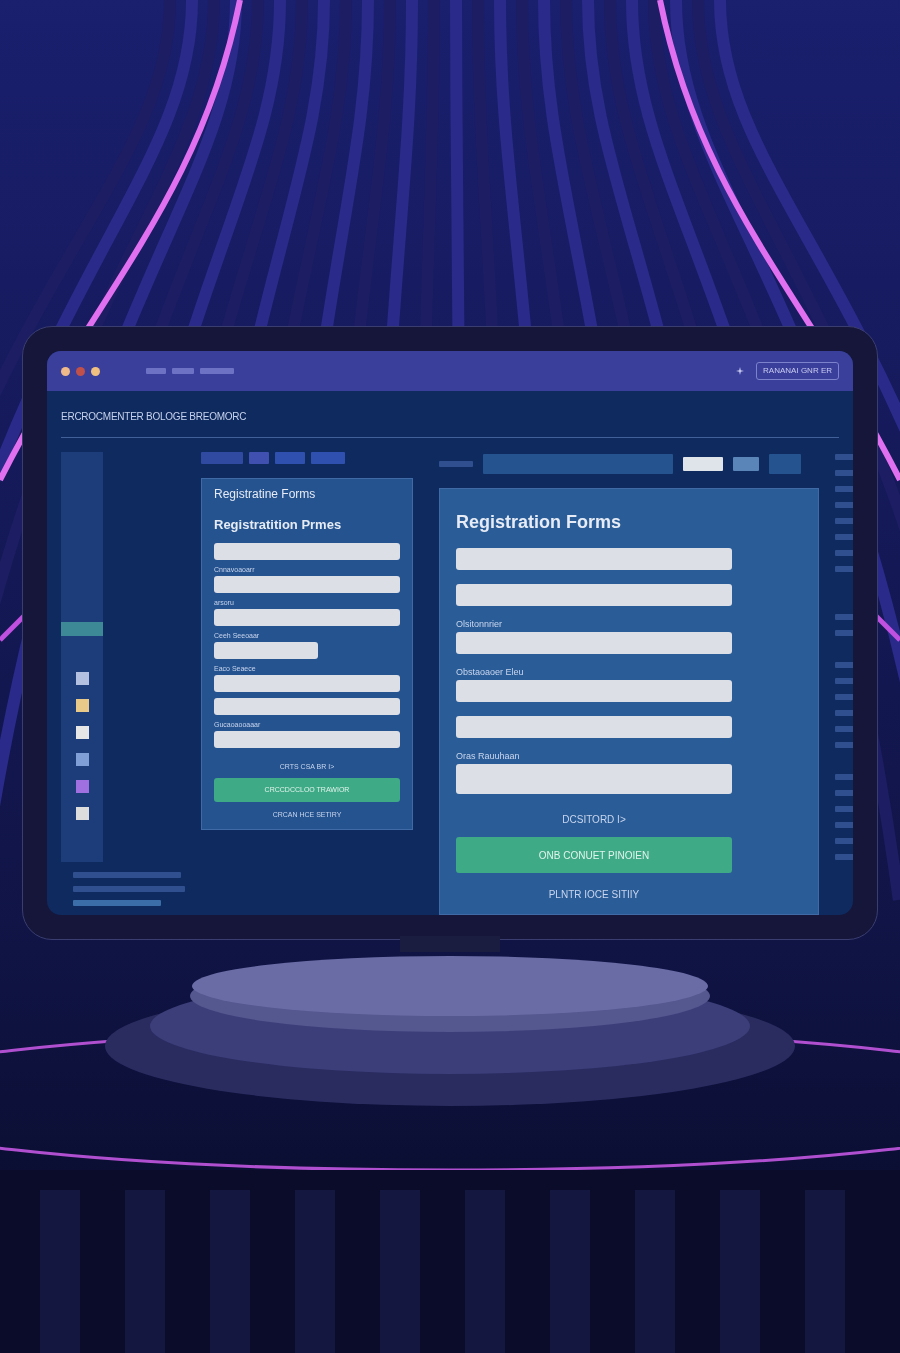 The image size is (900, 1353). Describe the element at coordinates (594, 820) in the screenshot. I see `form-note: DCSITORD I>` at that location.